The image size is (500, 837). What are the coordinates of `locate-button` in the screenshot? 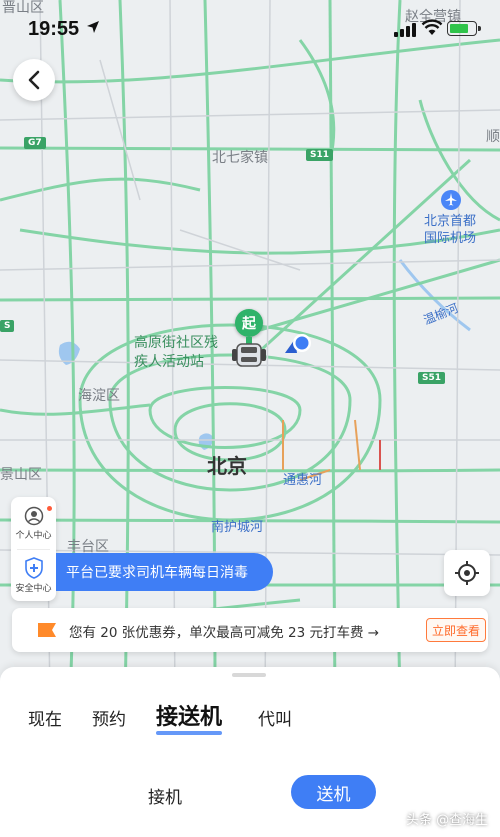 It's located at (467, 573).